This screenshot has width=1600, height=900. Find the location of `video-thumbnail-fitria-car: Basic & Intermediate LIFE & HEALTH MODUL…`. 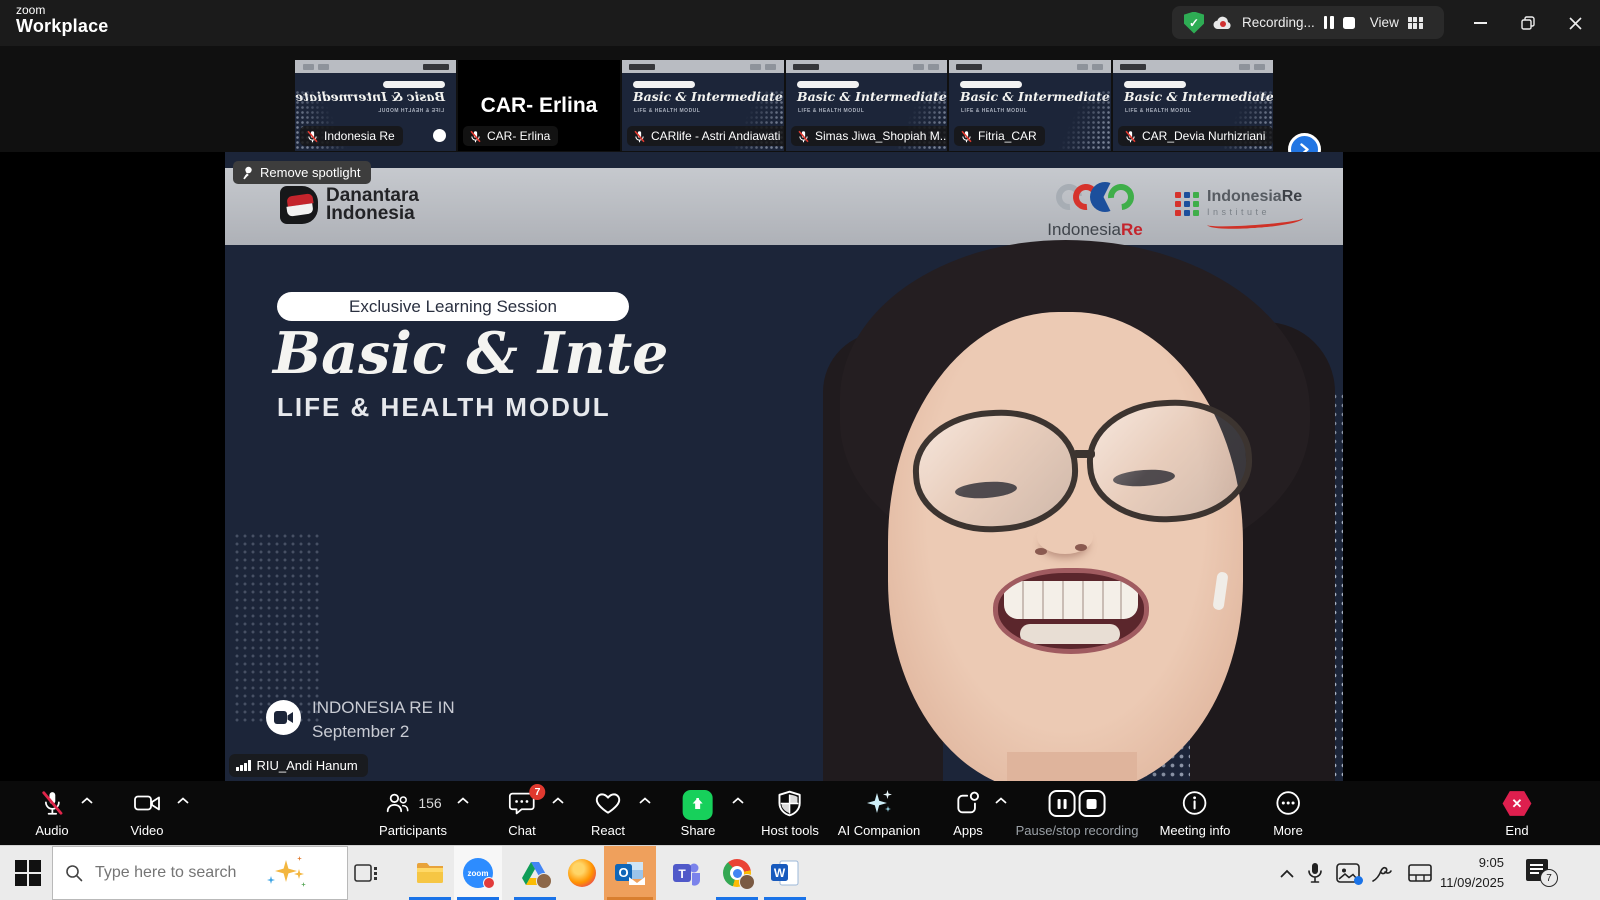

video-thumbnail-fitria-car: Basic & Intermediate LIFE & HEALTH MODUL… is located at coordinates (1030, 105).